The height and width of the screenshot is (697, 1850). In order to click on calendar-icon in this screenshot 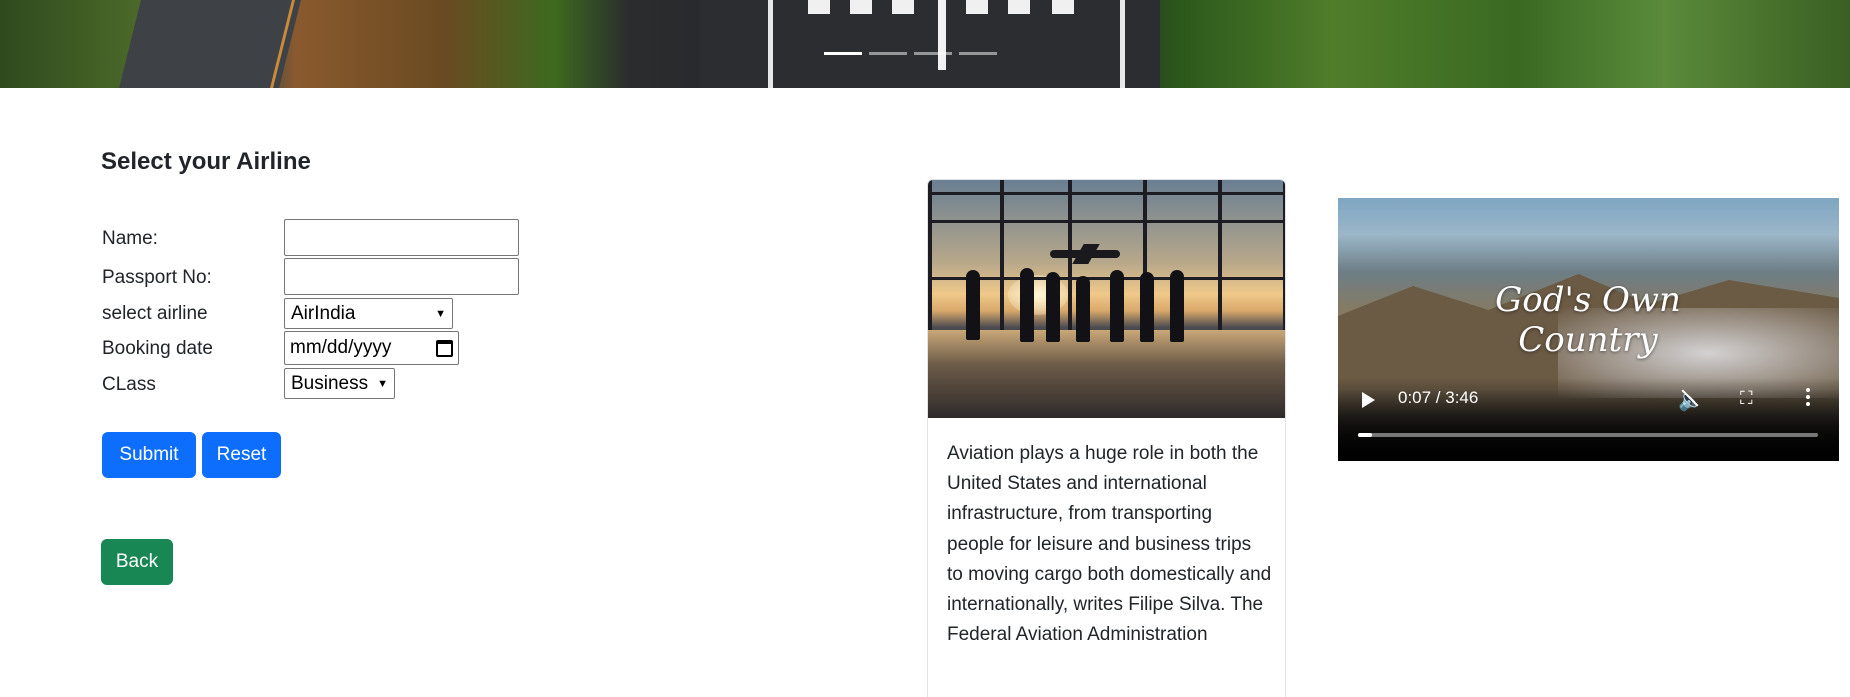, I will do `click(444, 348)`.